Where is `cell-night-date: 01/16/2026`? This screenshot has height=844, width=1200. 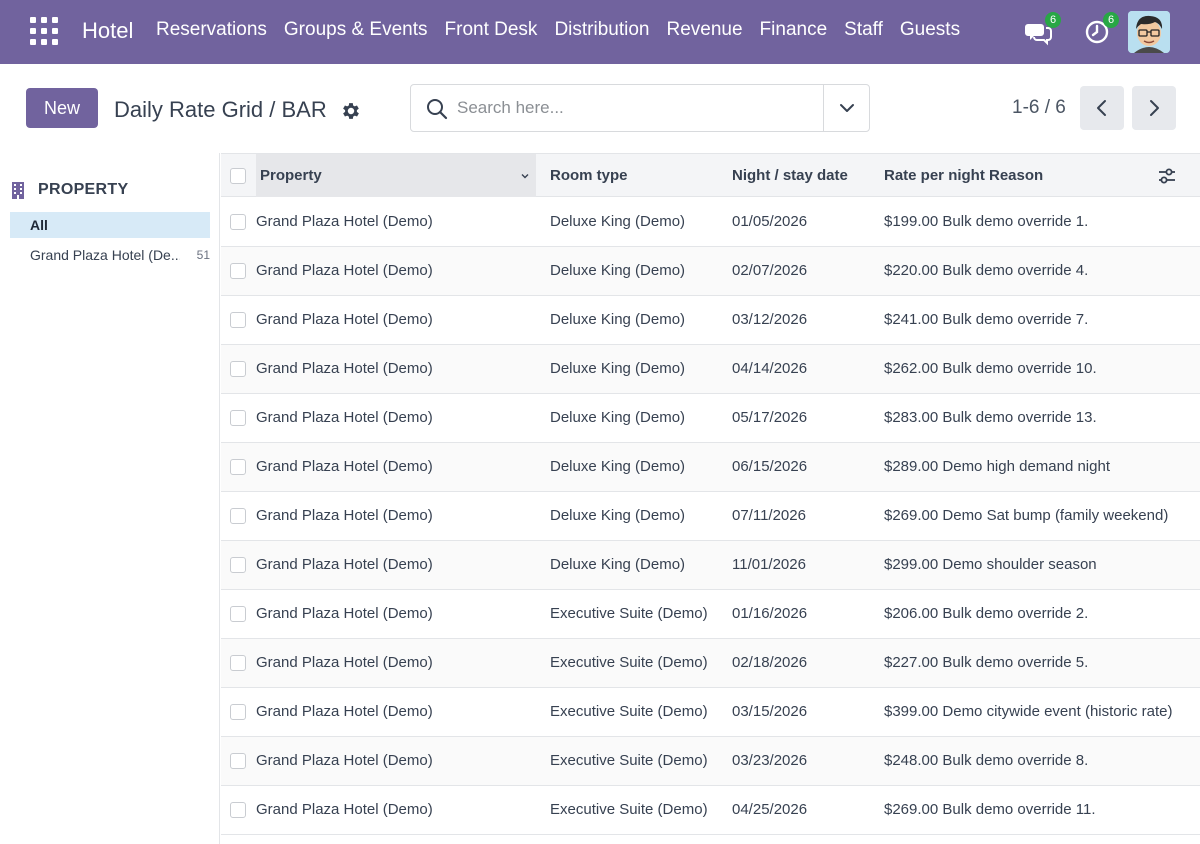
cell-night-date: 01/16/2026 is located at coordinates (770, 613).